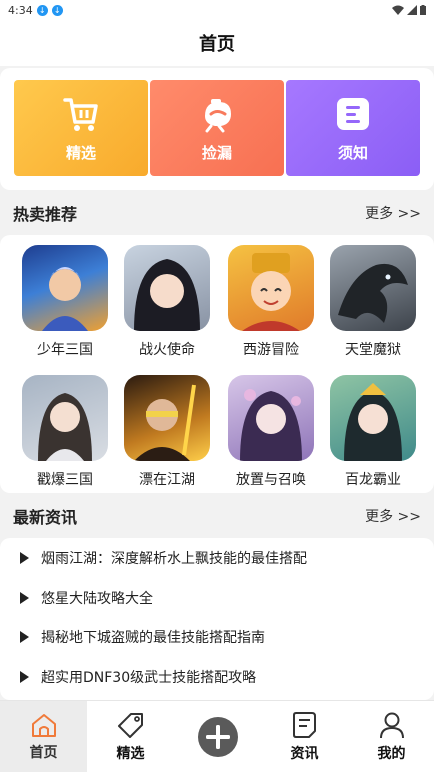 The width and height of the screenshot is (434, 772). Describe the element at coordinates (80, 152) in the screenshot. I see `quick-tile-label: 精选` at that location.